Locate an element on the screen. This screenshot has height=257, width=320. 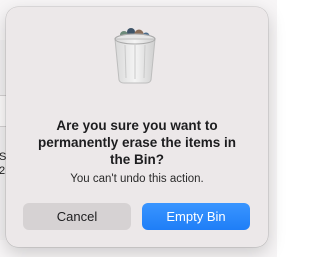
empty-bin-button: Empty Bin is located at coordinates (196, 216).